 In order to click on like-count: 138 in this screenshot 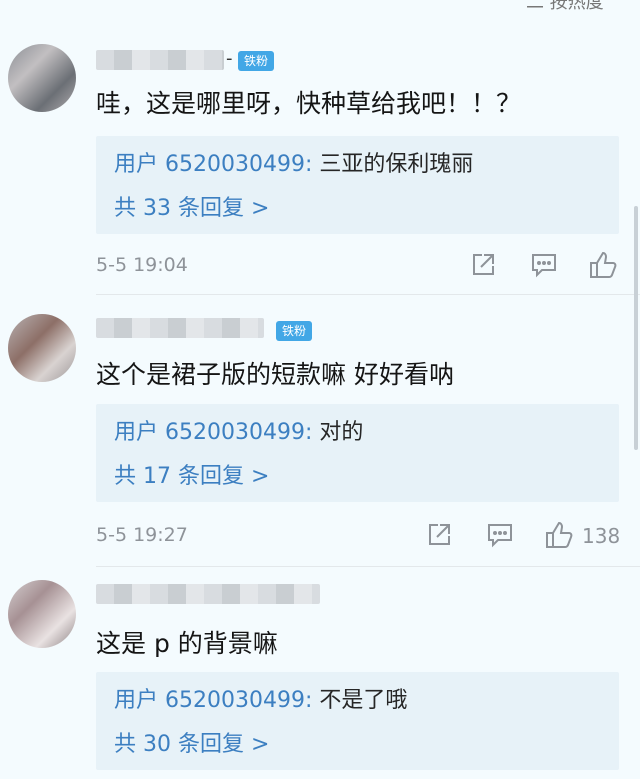, I will do `click(601, 536)`.